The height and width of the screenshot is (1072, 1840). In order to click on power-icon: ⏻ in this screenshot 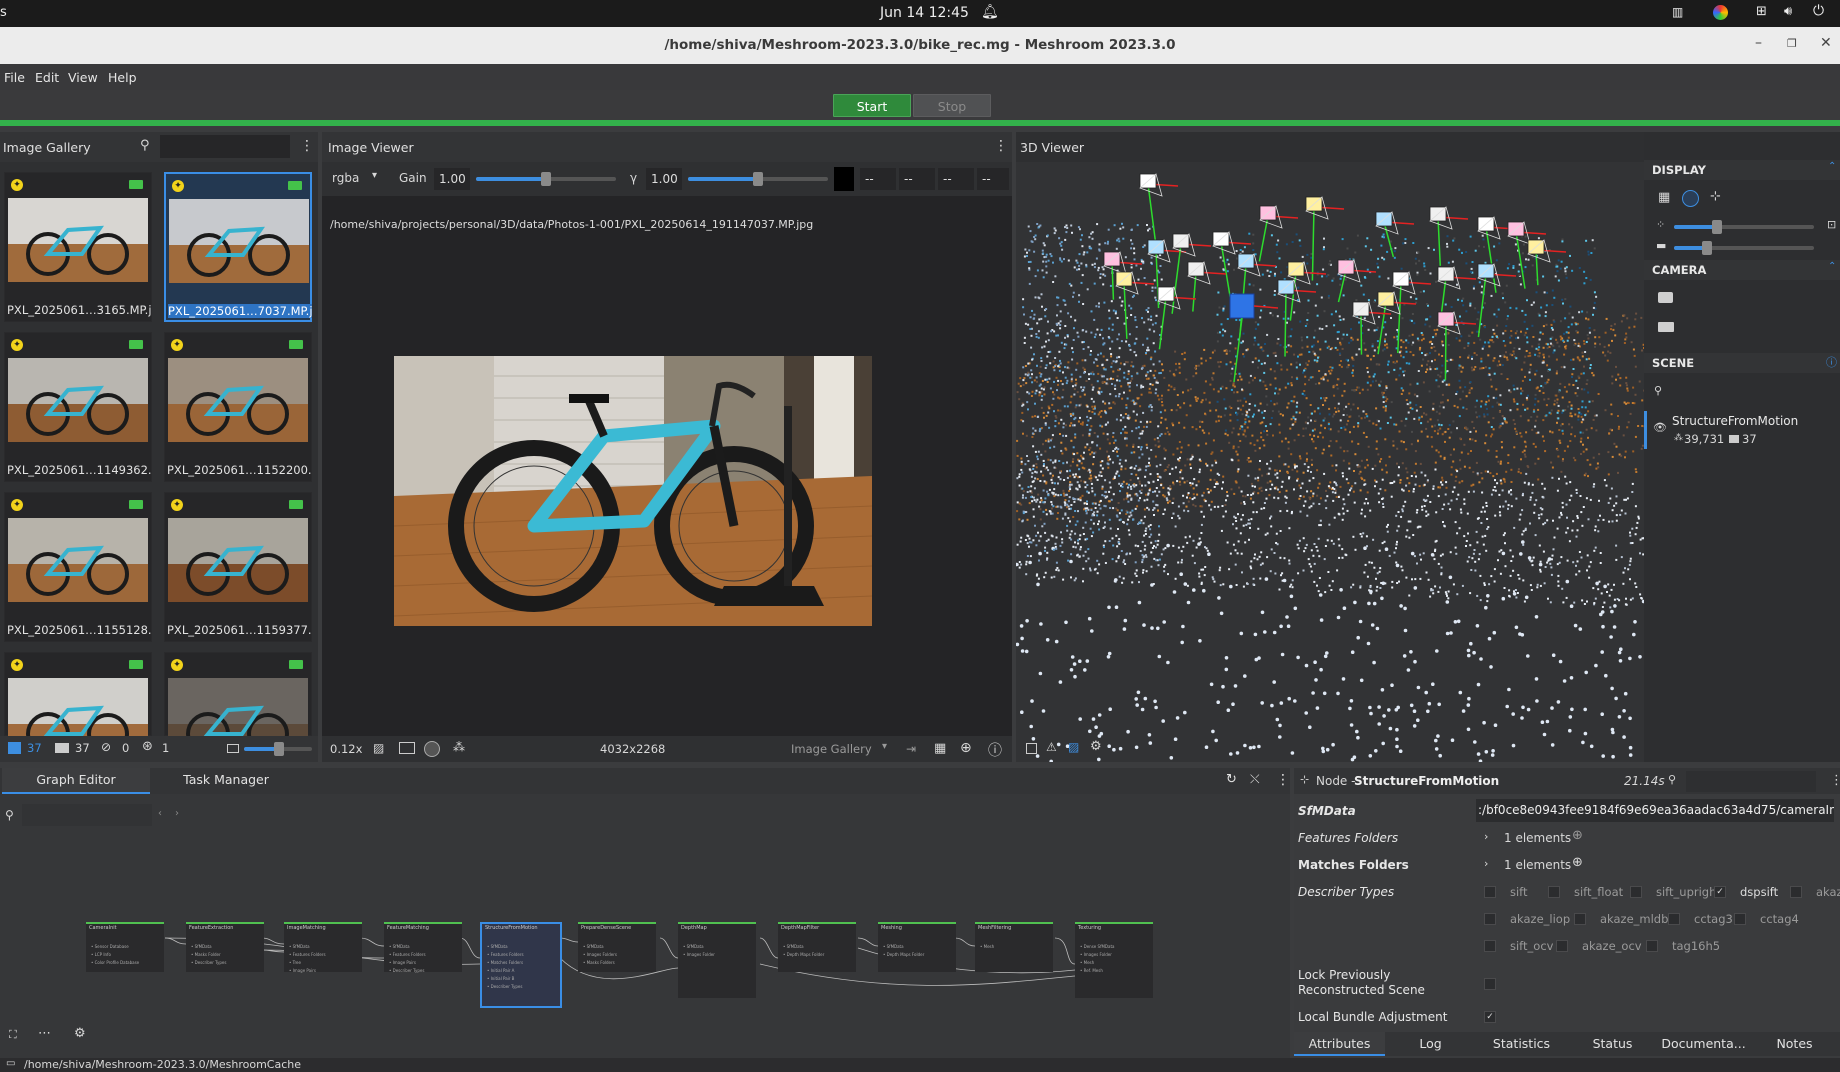, I will do `click(1818, 11)`.